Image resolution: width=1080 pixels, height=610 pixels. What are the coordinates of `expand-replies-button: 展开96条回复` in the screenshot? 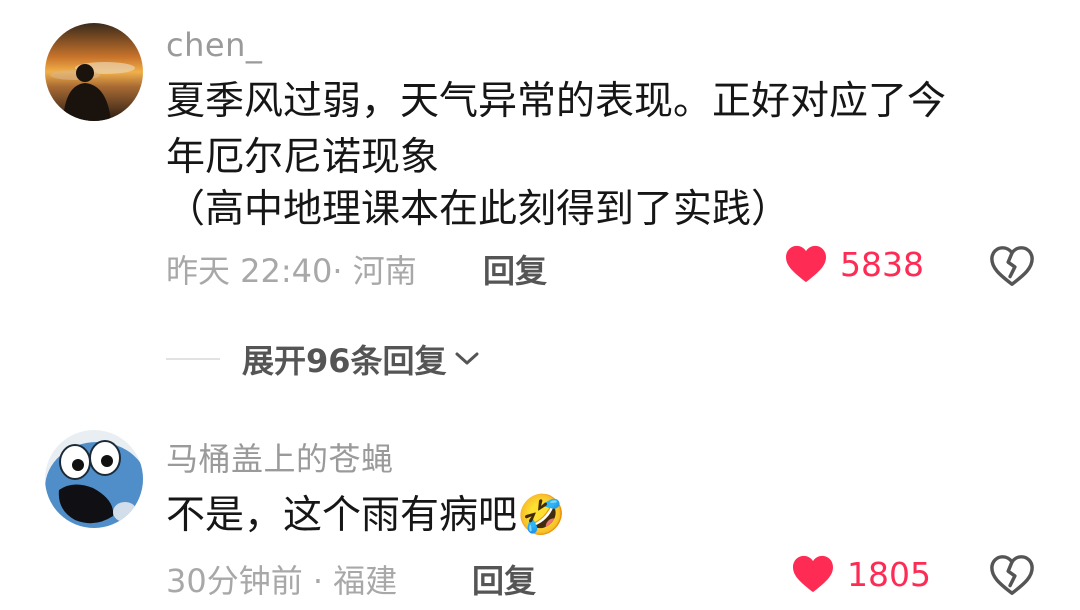 It's located at (323, 359).